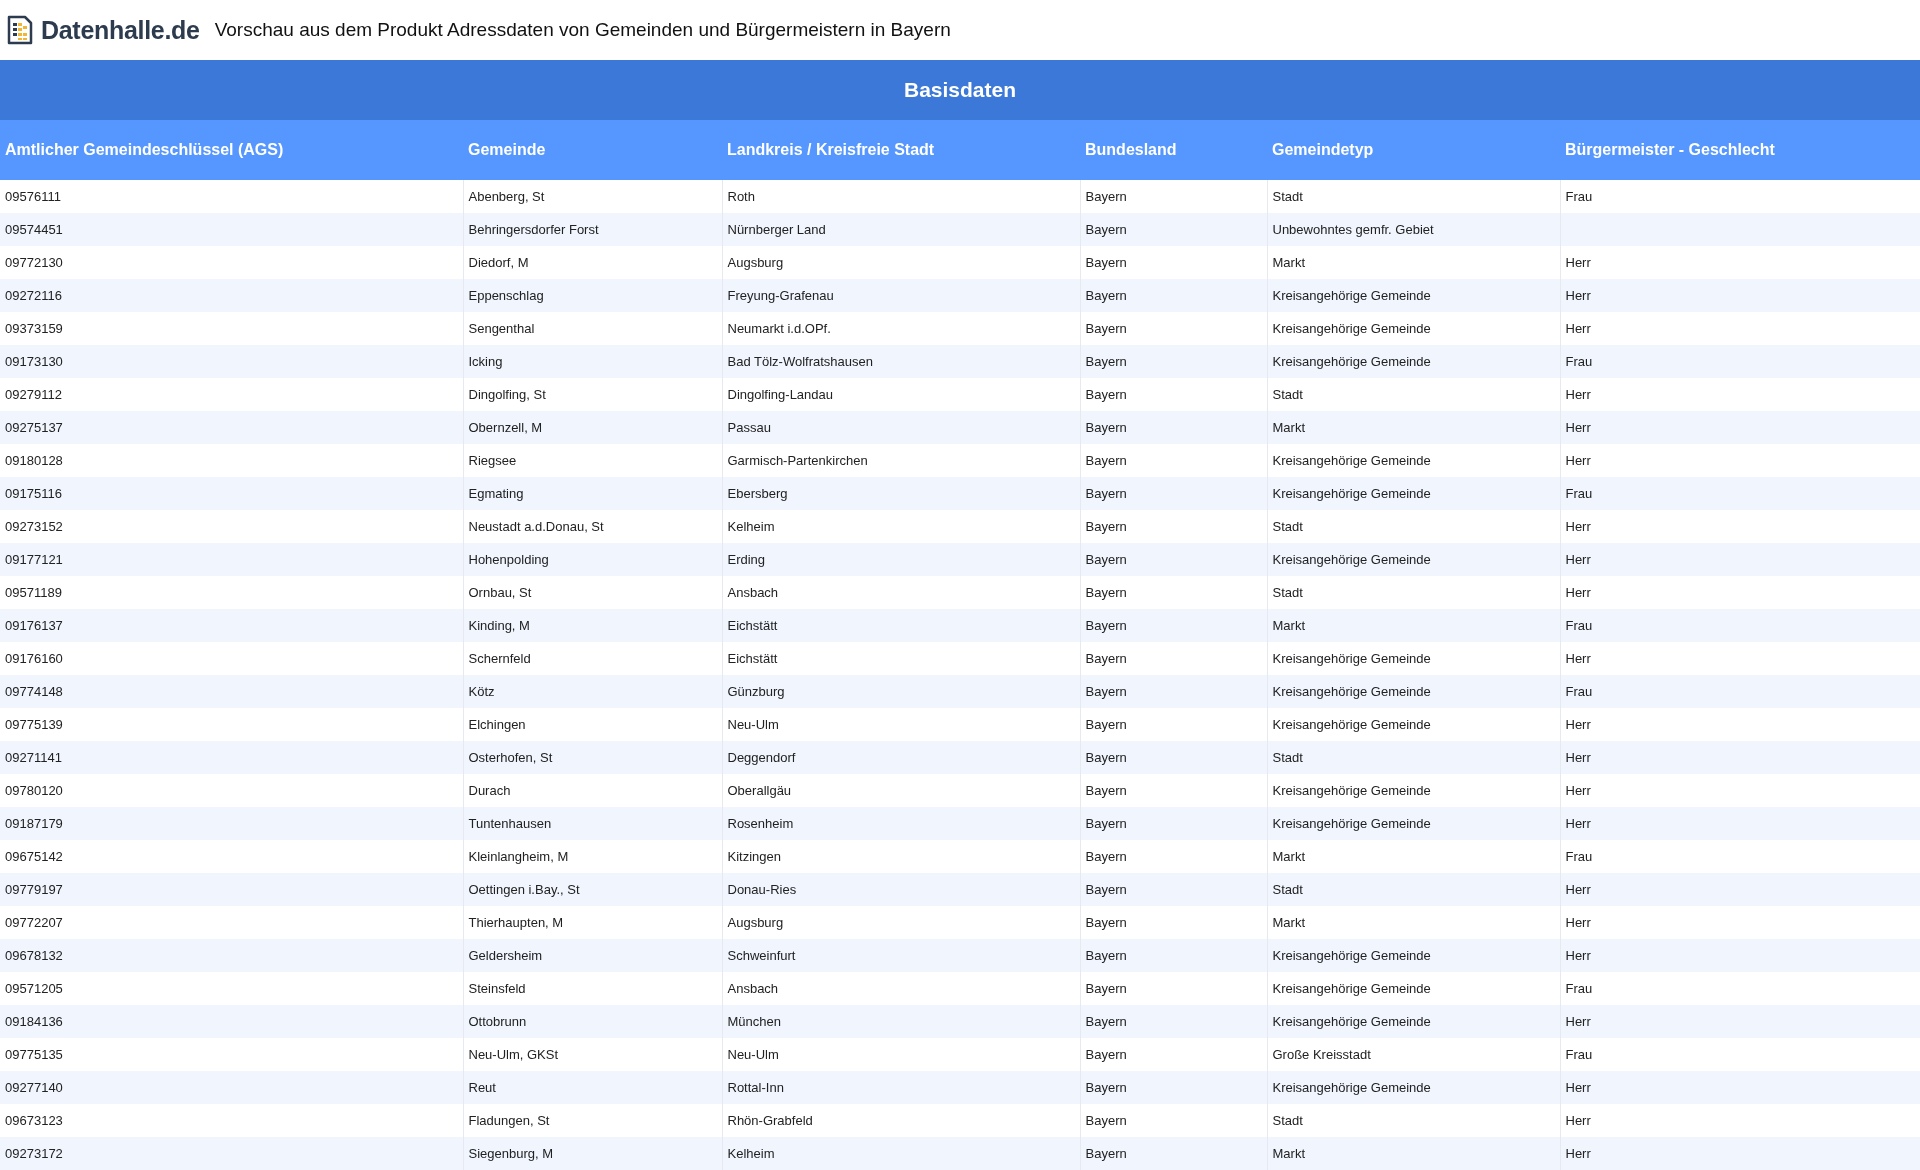  I want to click on table-cell: Eppenschlag, so click(592, 295).